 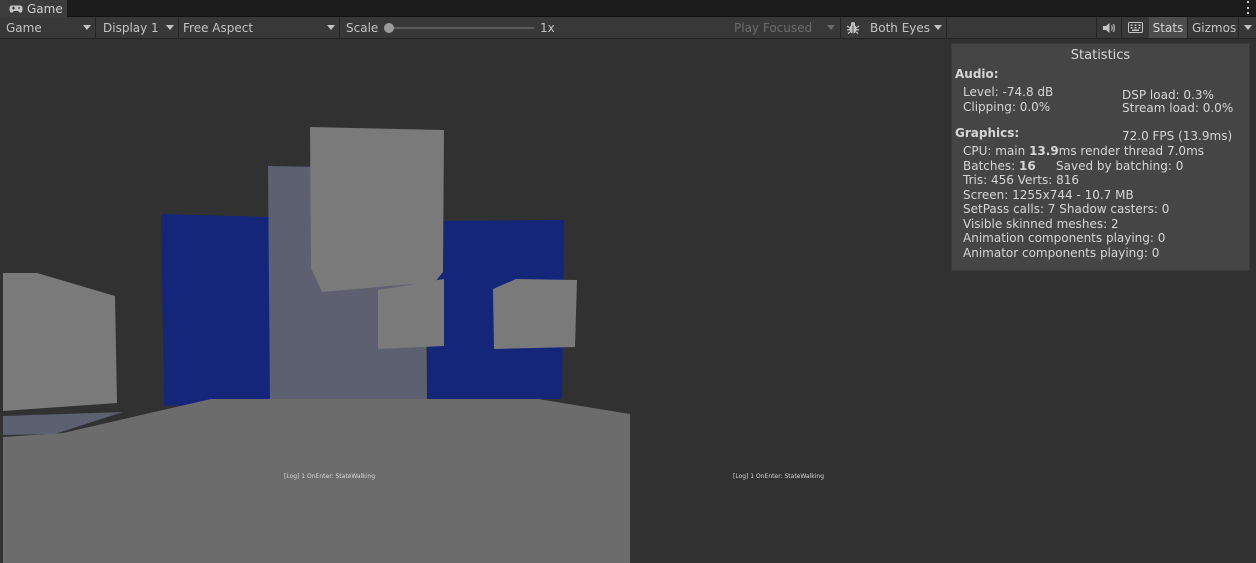 I want to click on gizmos-dropdown, so click(x=1247, y=27).